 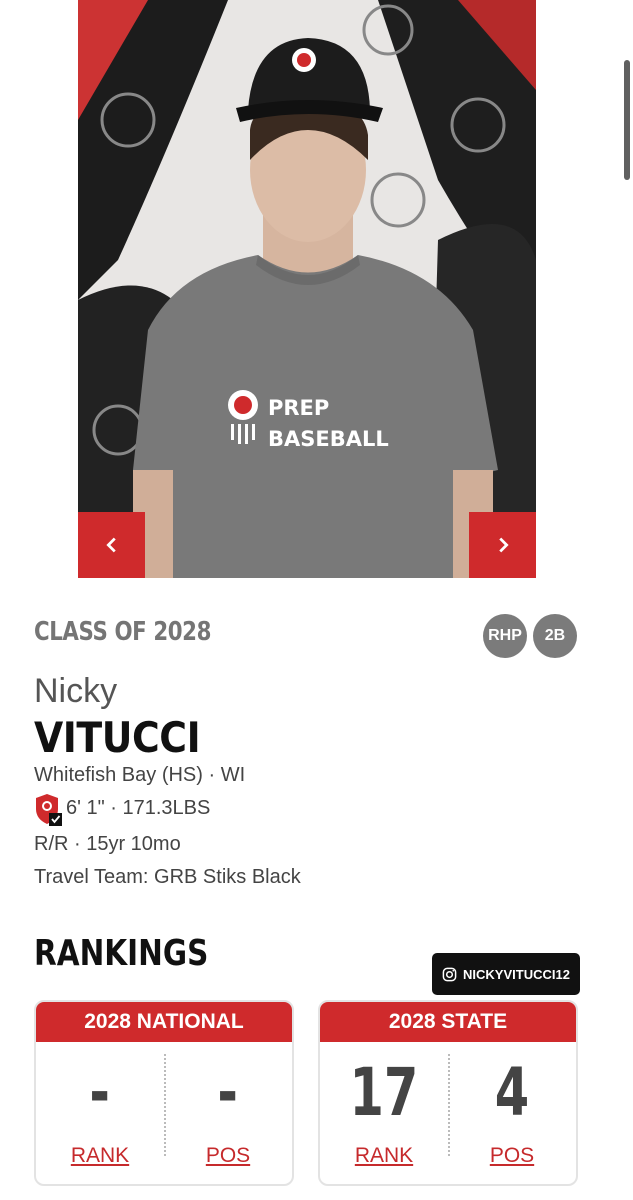 What do you see at coordinates (76, 691) in the screenshot?
I see `player-first-name: Nicky` at bounding box center [76, 691].